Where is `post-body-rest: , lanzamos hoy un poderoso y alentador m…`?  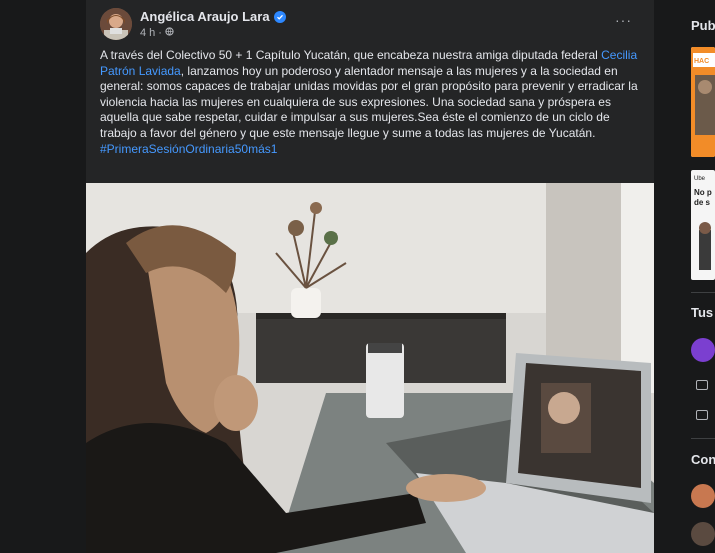 post-body-rest: , lanzamos hoy un poderoso y alentador m… is located at coordinates (369, 101).